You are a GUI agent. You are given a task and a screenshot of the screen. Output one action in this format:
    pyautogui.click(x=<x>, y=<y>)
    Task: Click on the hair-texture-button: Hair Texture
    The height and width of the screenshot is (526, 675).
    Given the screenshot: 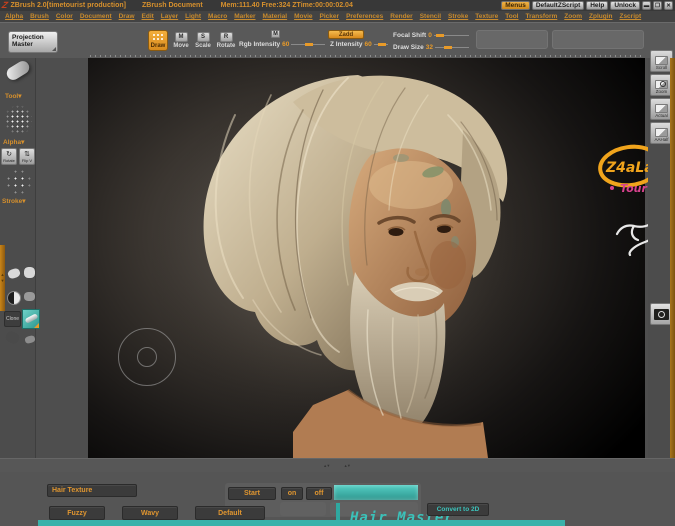 What is the action you would take?
    pyautogui.click(x=92, y=490)
    